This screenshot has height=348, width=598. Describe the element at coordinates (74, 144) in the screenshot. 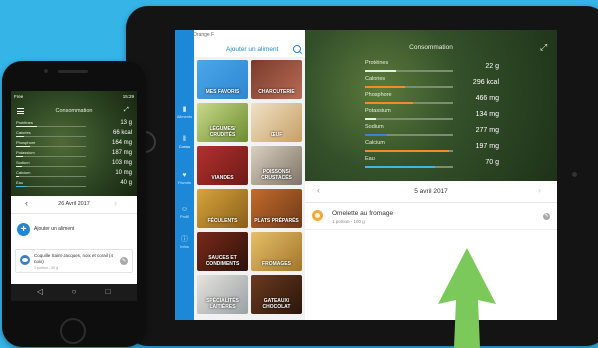

I see `nutrient-row-phosphore: Phosphore 164 mg` at that location.